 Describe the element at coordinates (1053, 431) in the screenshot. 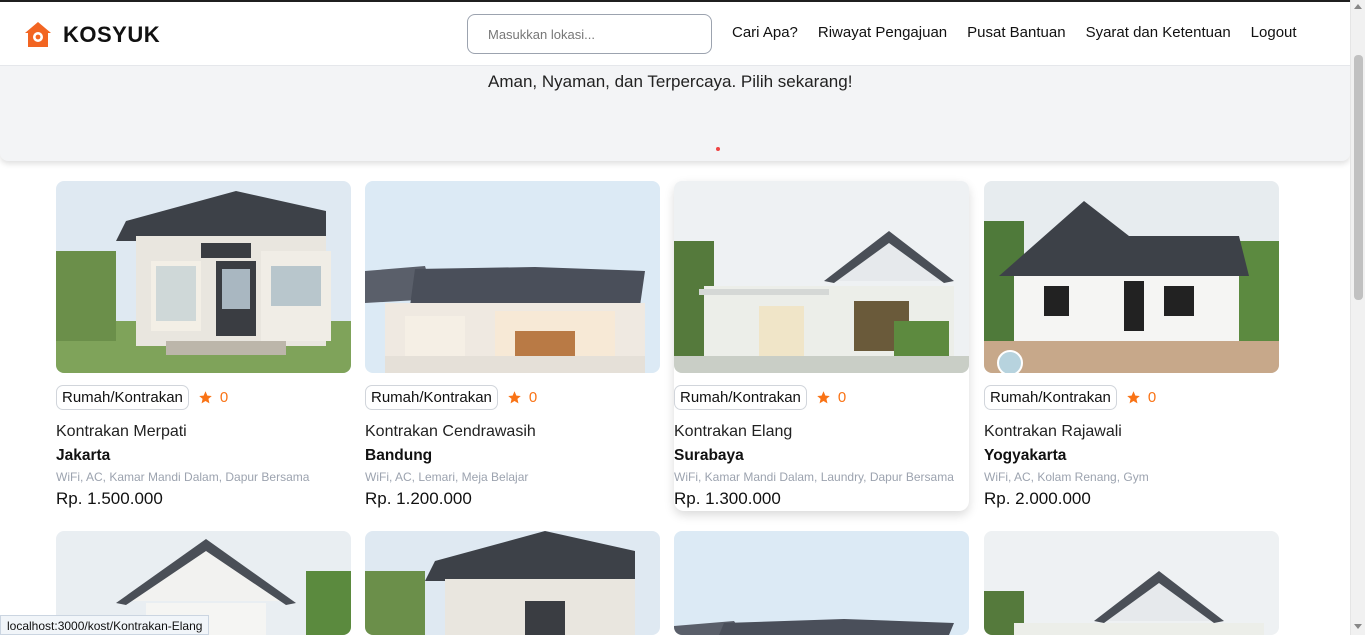

I see `listing-title: Kontrakan Rajawali` at that location.